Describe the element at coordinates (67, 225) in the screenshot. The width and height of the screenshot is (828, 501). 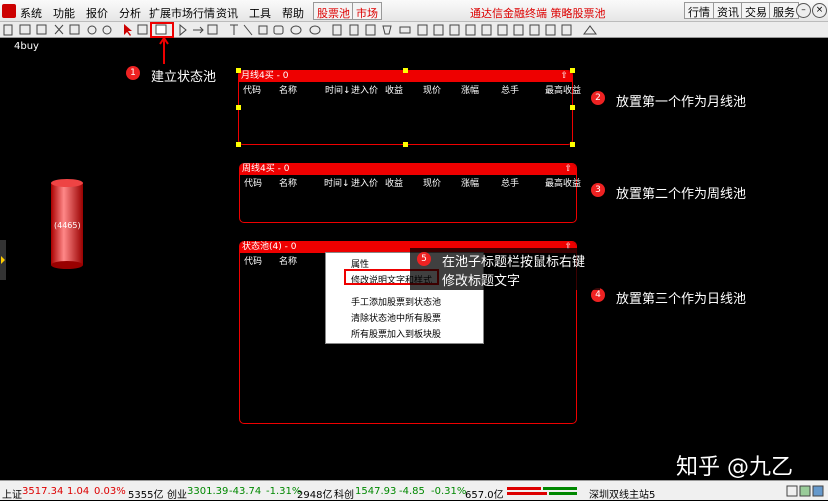
I see `cylinder-count: (4465)` at that location.